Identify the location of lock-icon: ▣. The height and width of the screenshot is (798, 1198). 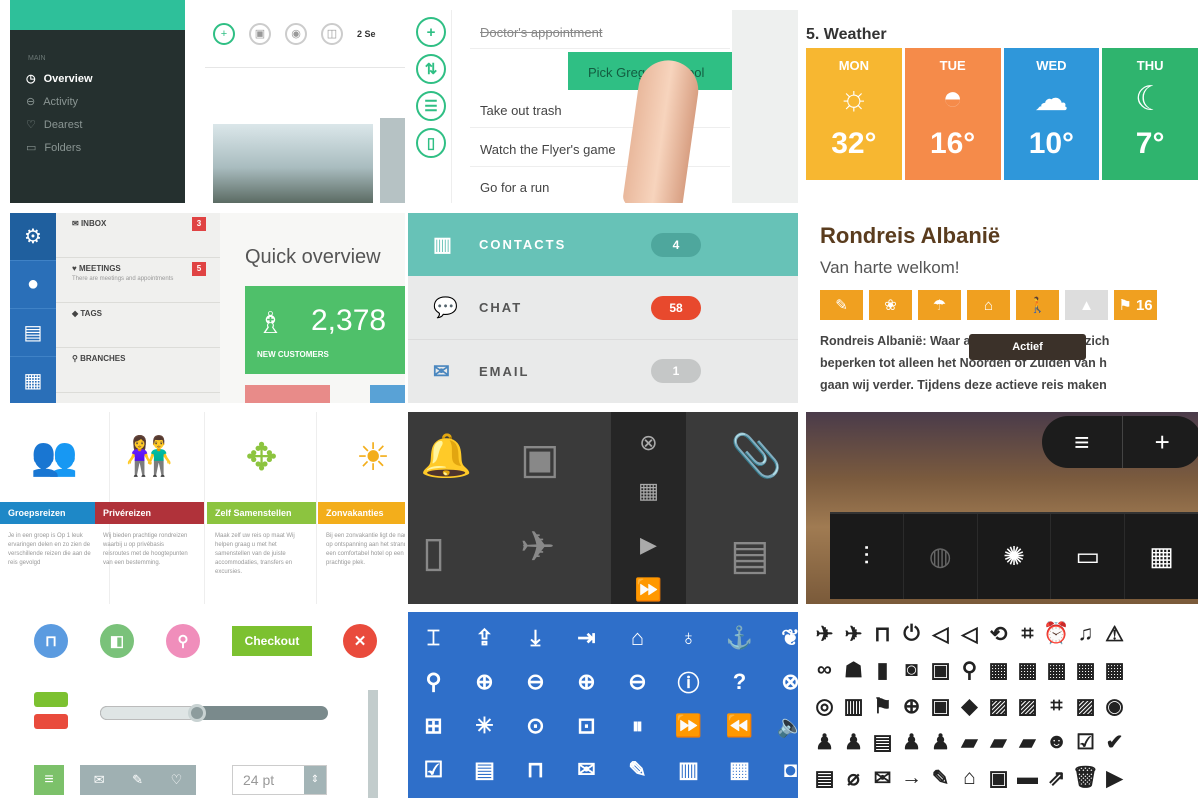
(260, 33).